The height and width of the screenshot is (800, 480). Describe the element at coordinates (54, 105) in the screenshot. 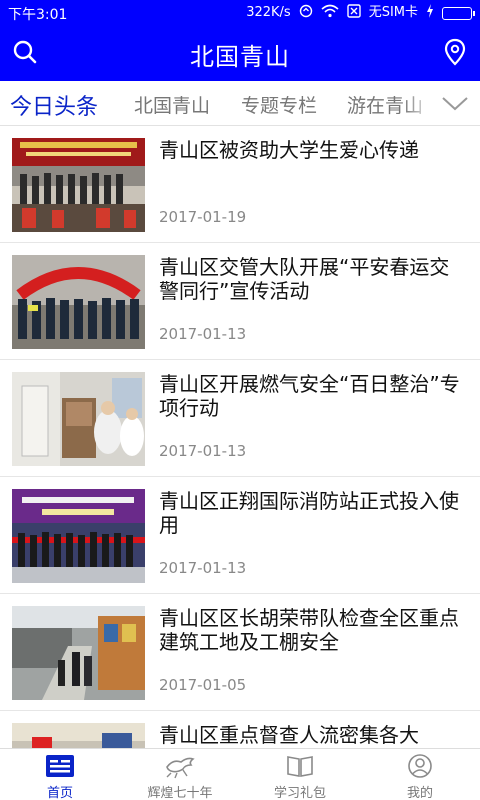

I see `tab-headlines: 今日头条` at that location.